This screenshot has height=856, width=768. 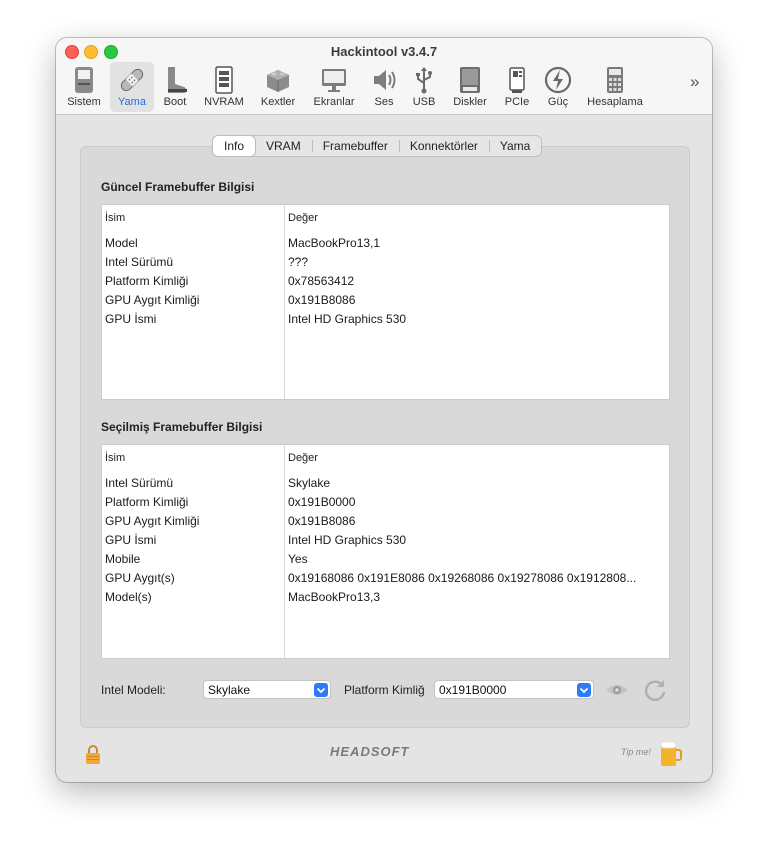 What do you see at coordinates (322, 502) in the screenshot?
I see `table-cell: 0x191B0000` at bounding box center [322, 502].